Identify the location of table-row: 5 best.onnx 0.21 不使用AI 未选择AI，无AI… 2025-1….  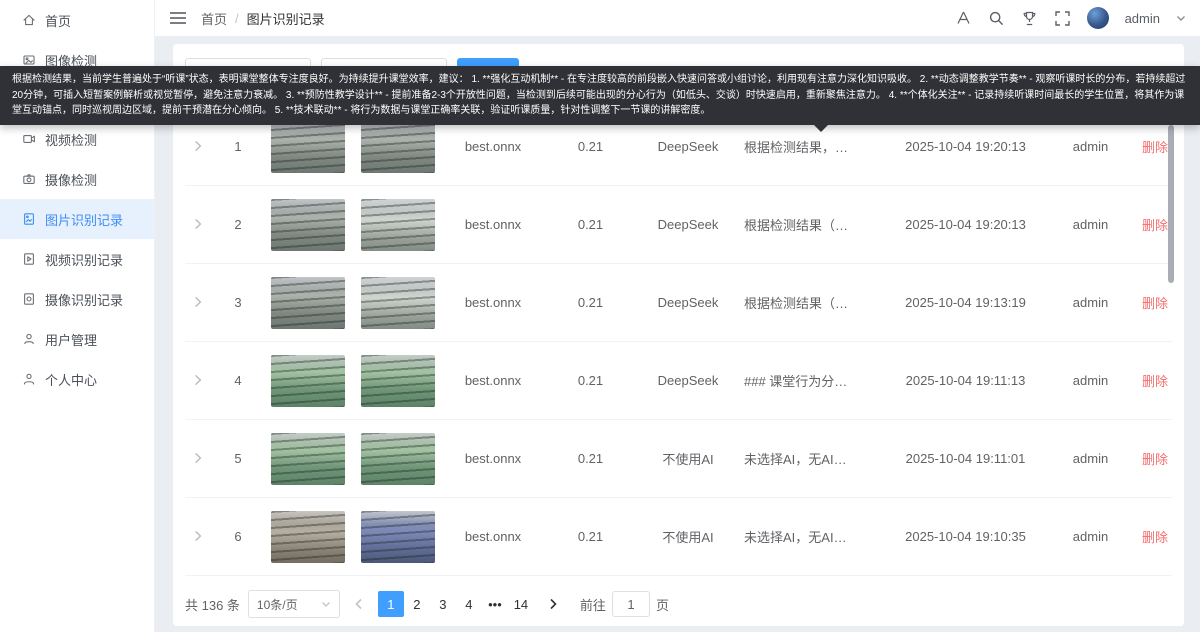
(678, 459).